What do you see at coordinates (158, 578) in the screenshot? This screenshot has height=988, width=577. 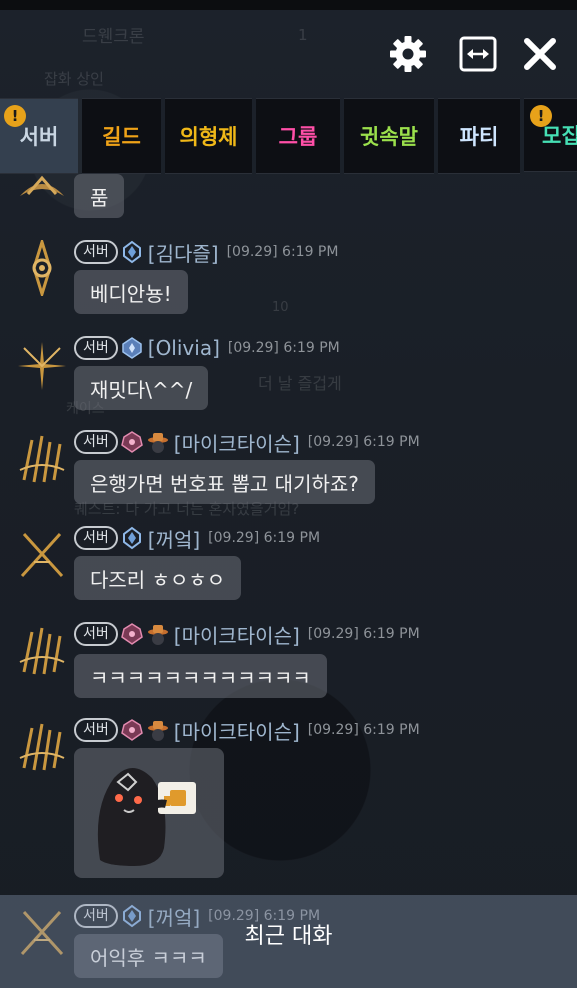 I see `message-bubble: 다즈리 ㅎㅇㅎㅇ` at bounding box center [158, 578].